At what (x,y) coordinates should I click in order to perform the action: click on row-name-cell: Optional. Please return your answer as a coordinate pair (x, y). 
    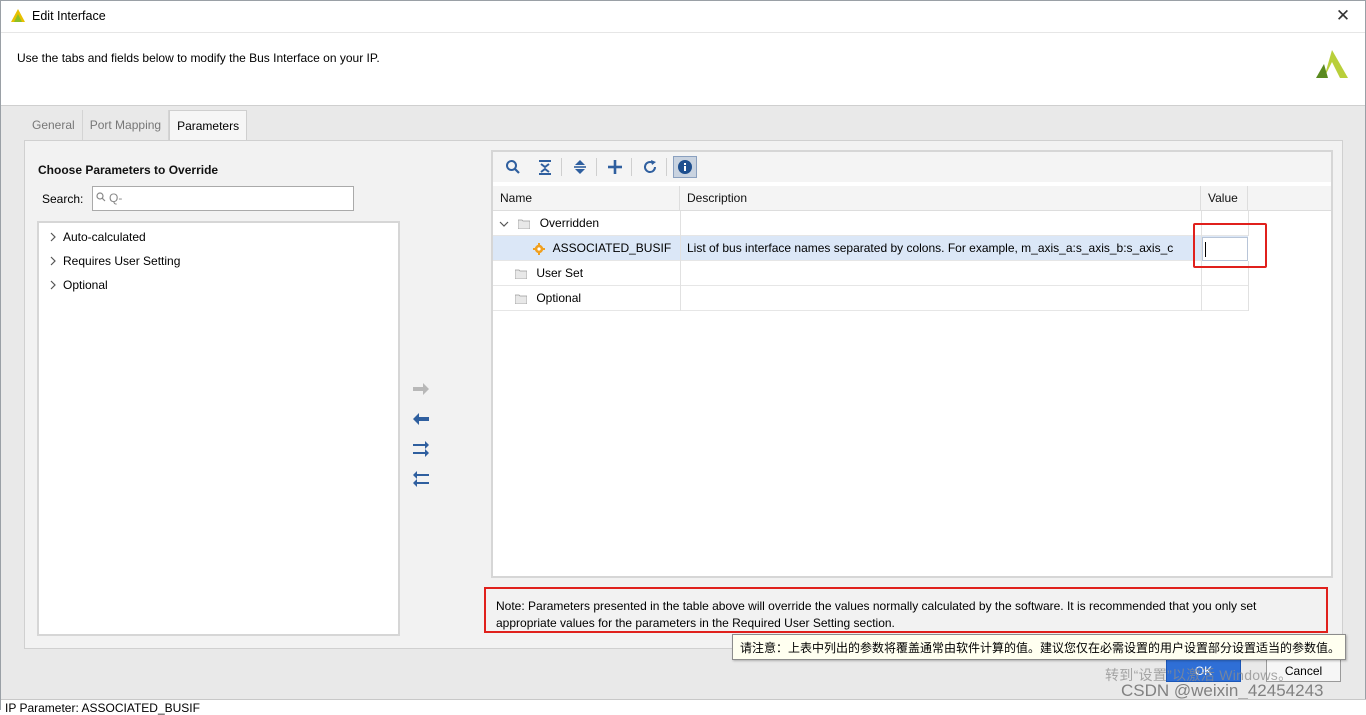
    Looking at the image, I should click on (548, 298).